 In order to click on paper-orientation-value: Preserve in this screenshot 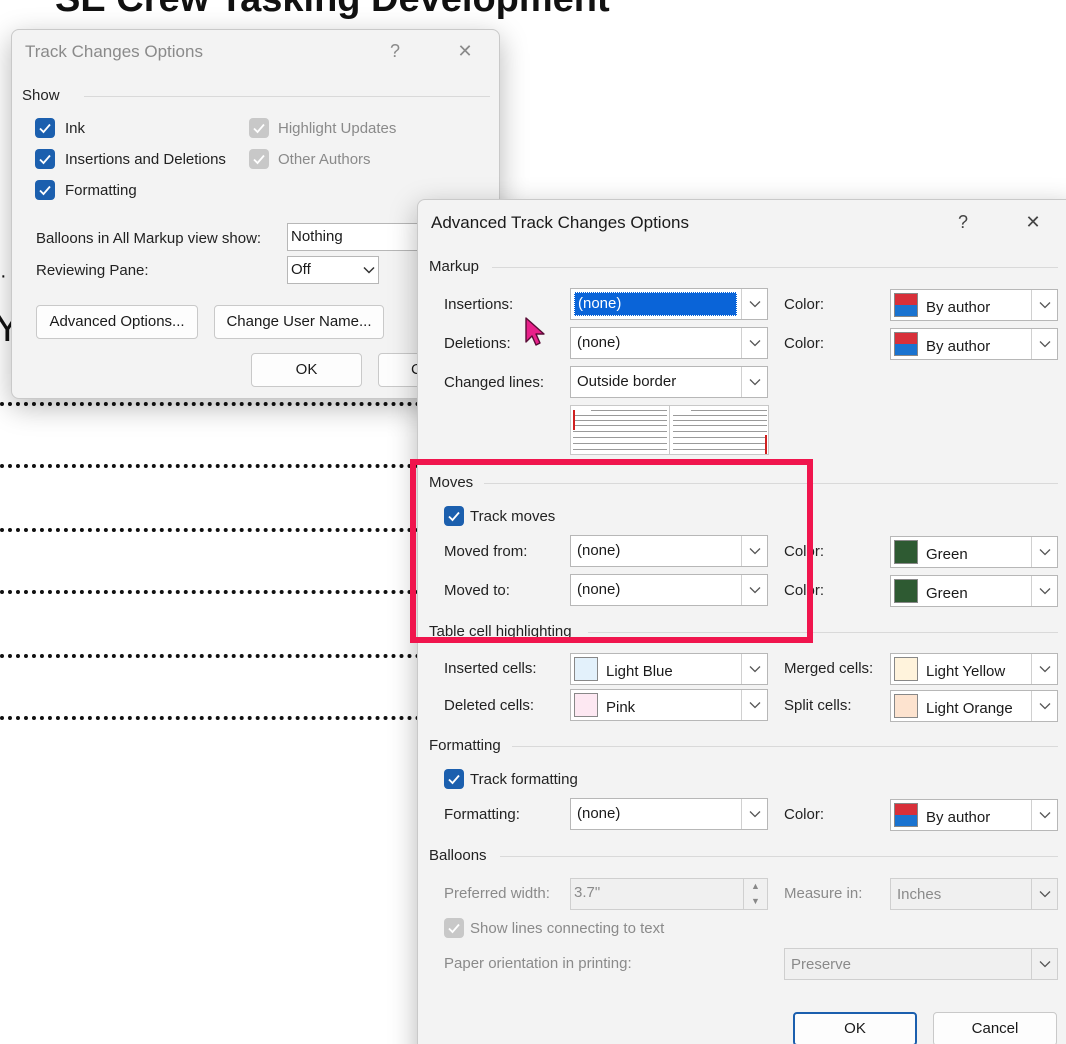, I will do `click(821, 964)`.